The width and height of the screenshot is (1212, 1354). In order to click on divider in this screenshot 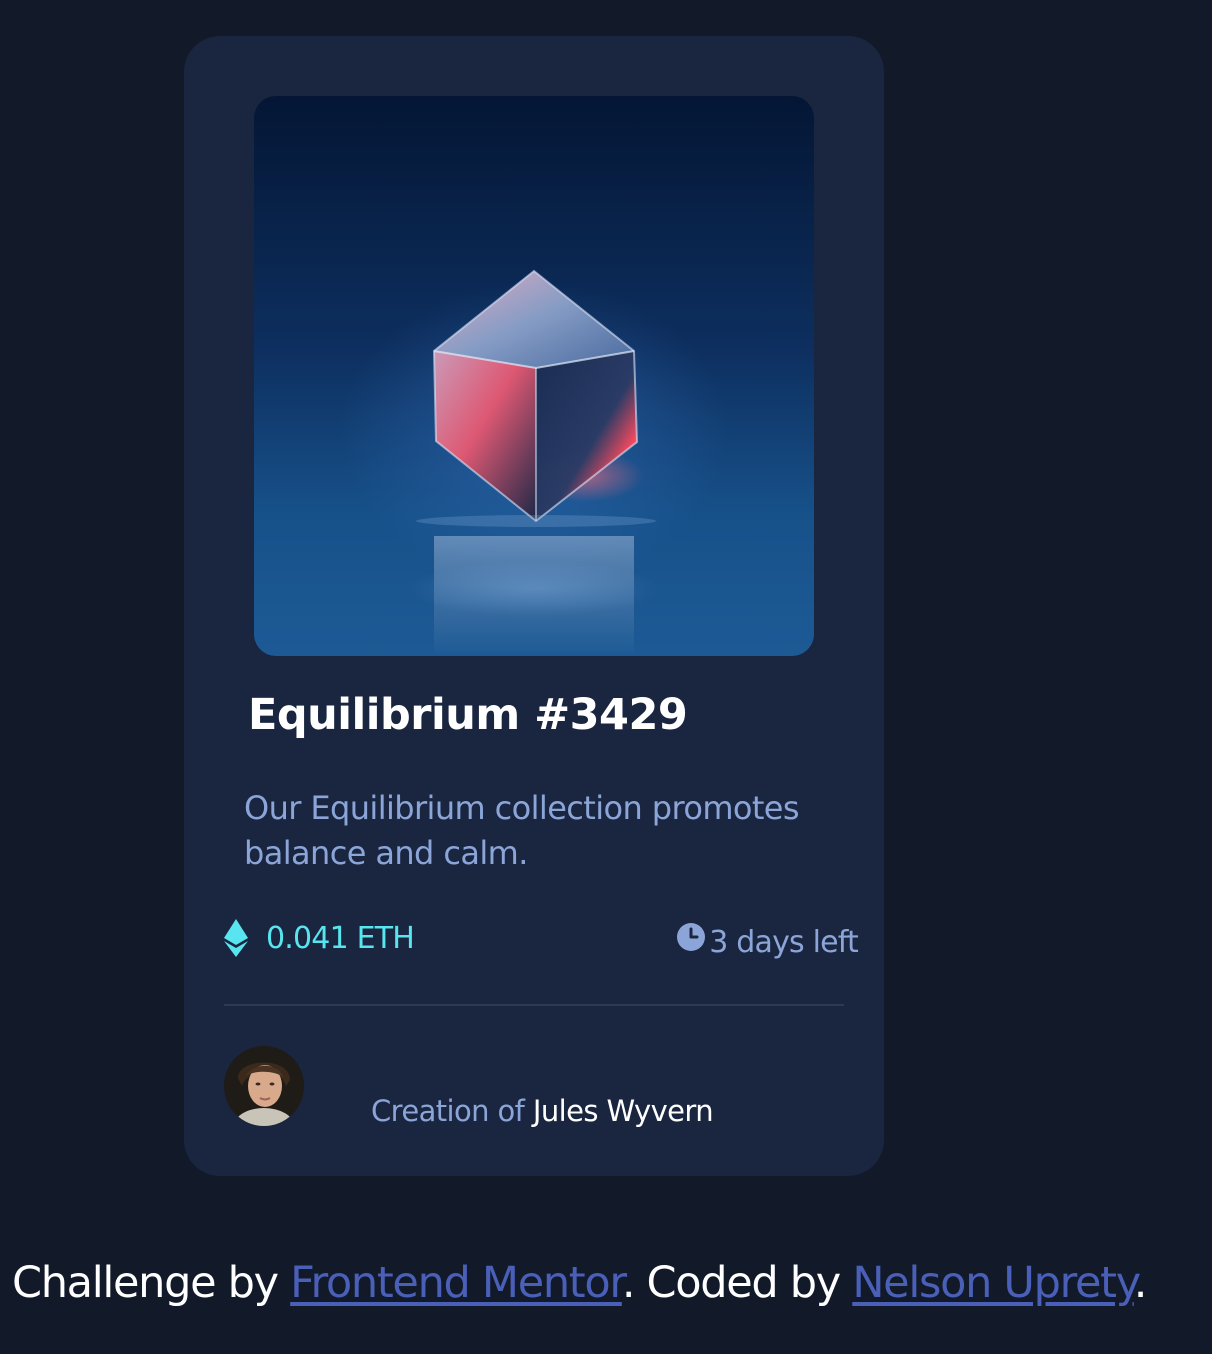, I will do `click(534, 1005)`.